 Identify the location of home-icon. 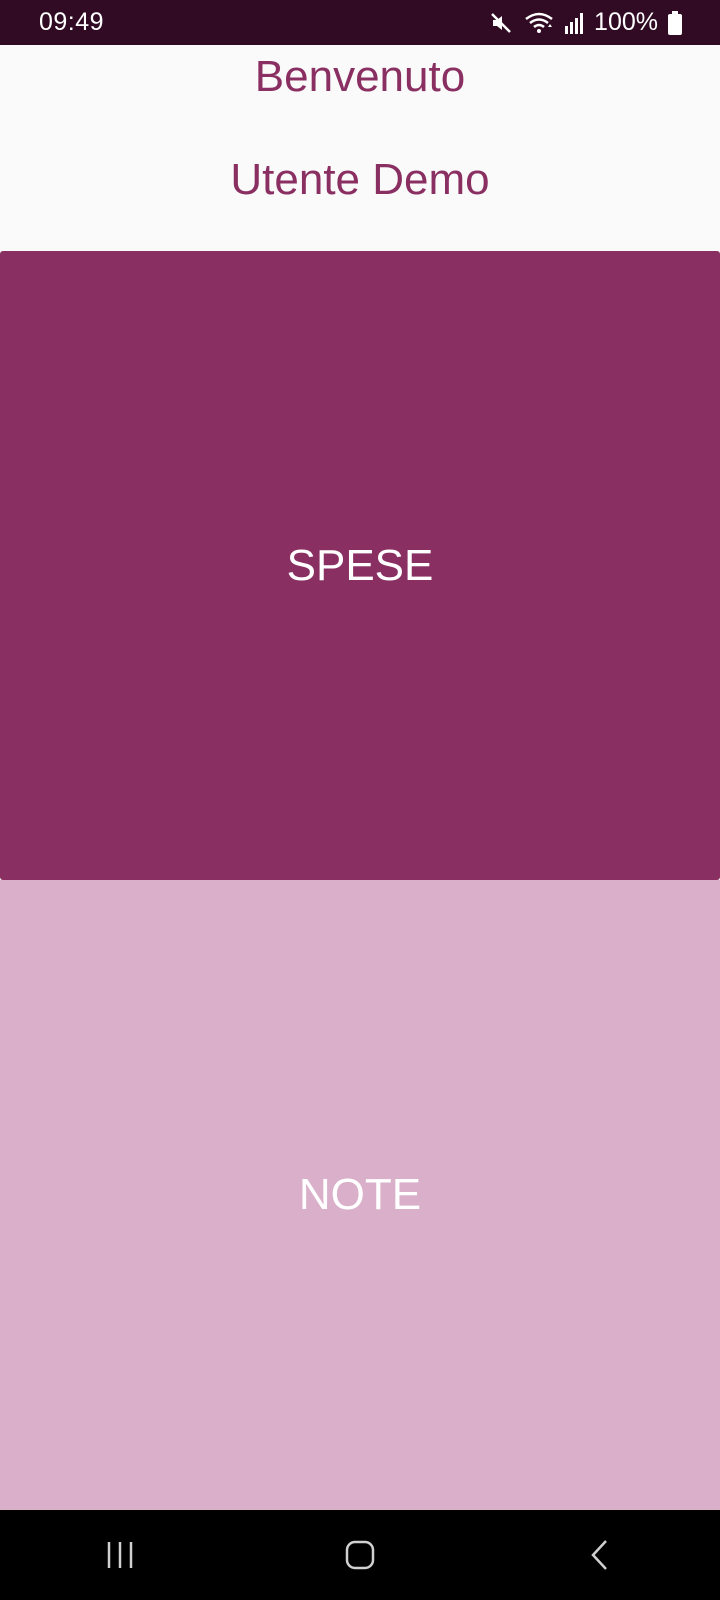
(360, 1555).